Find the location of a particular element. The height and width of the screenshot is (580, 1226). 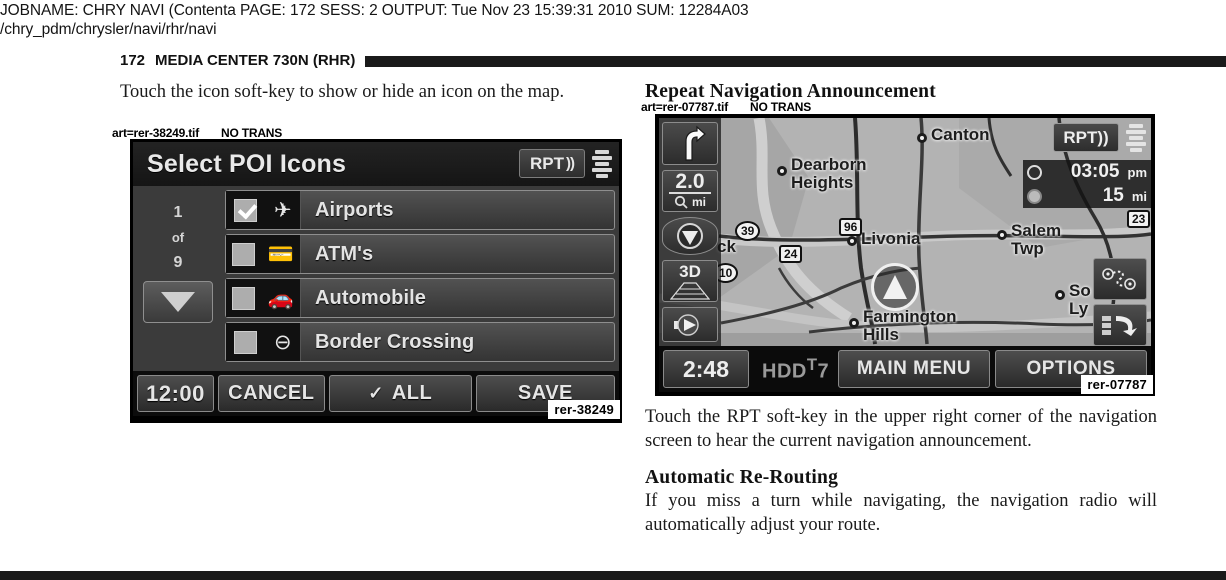

poi-row-border-crossing: ⊖ Border Crossing is located at coordinates (420, 342).